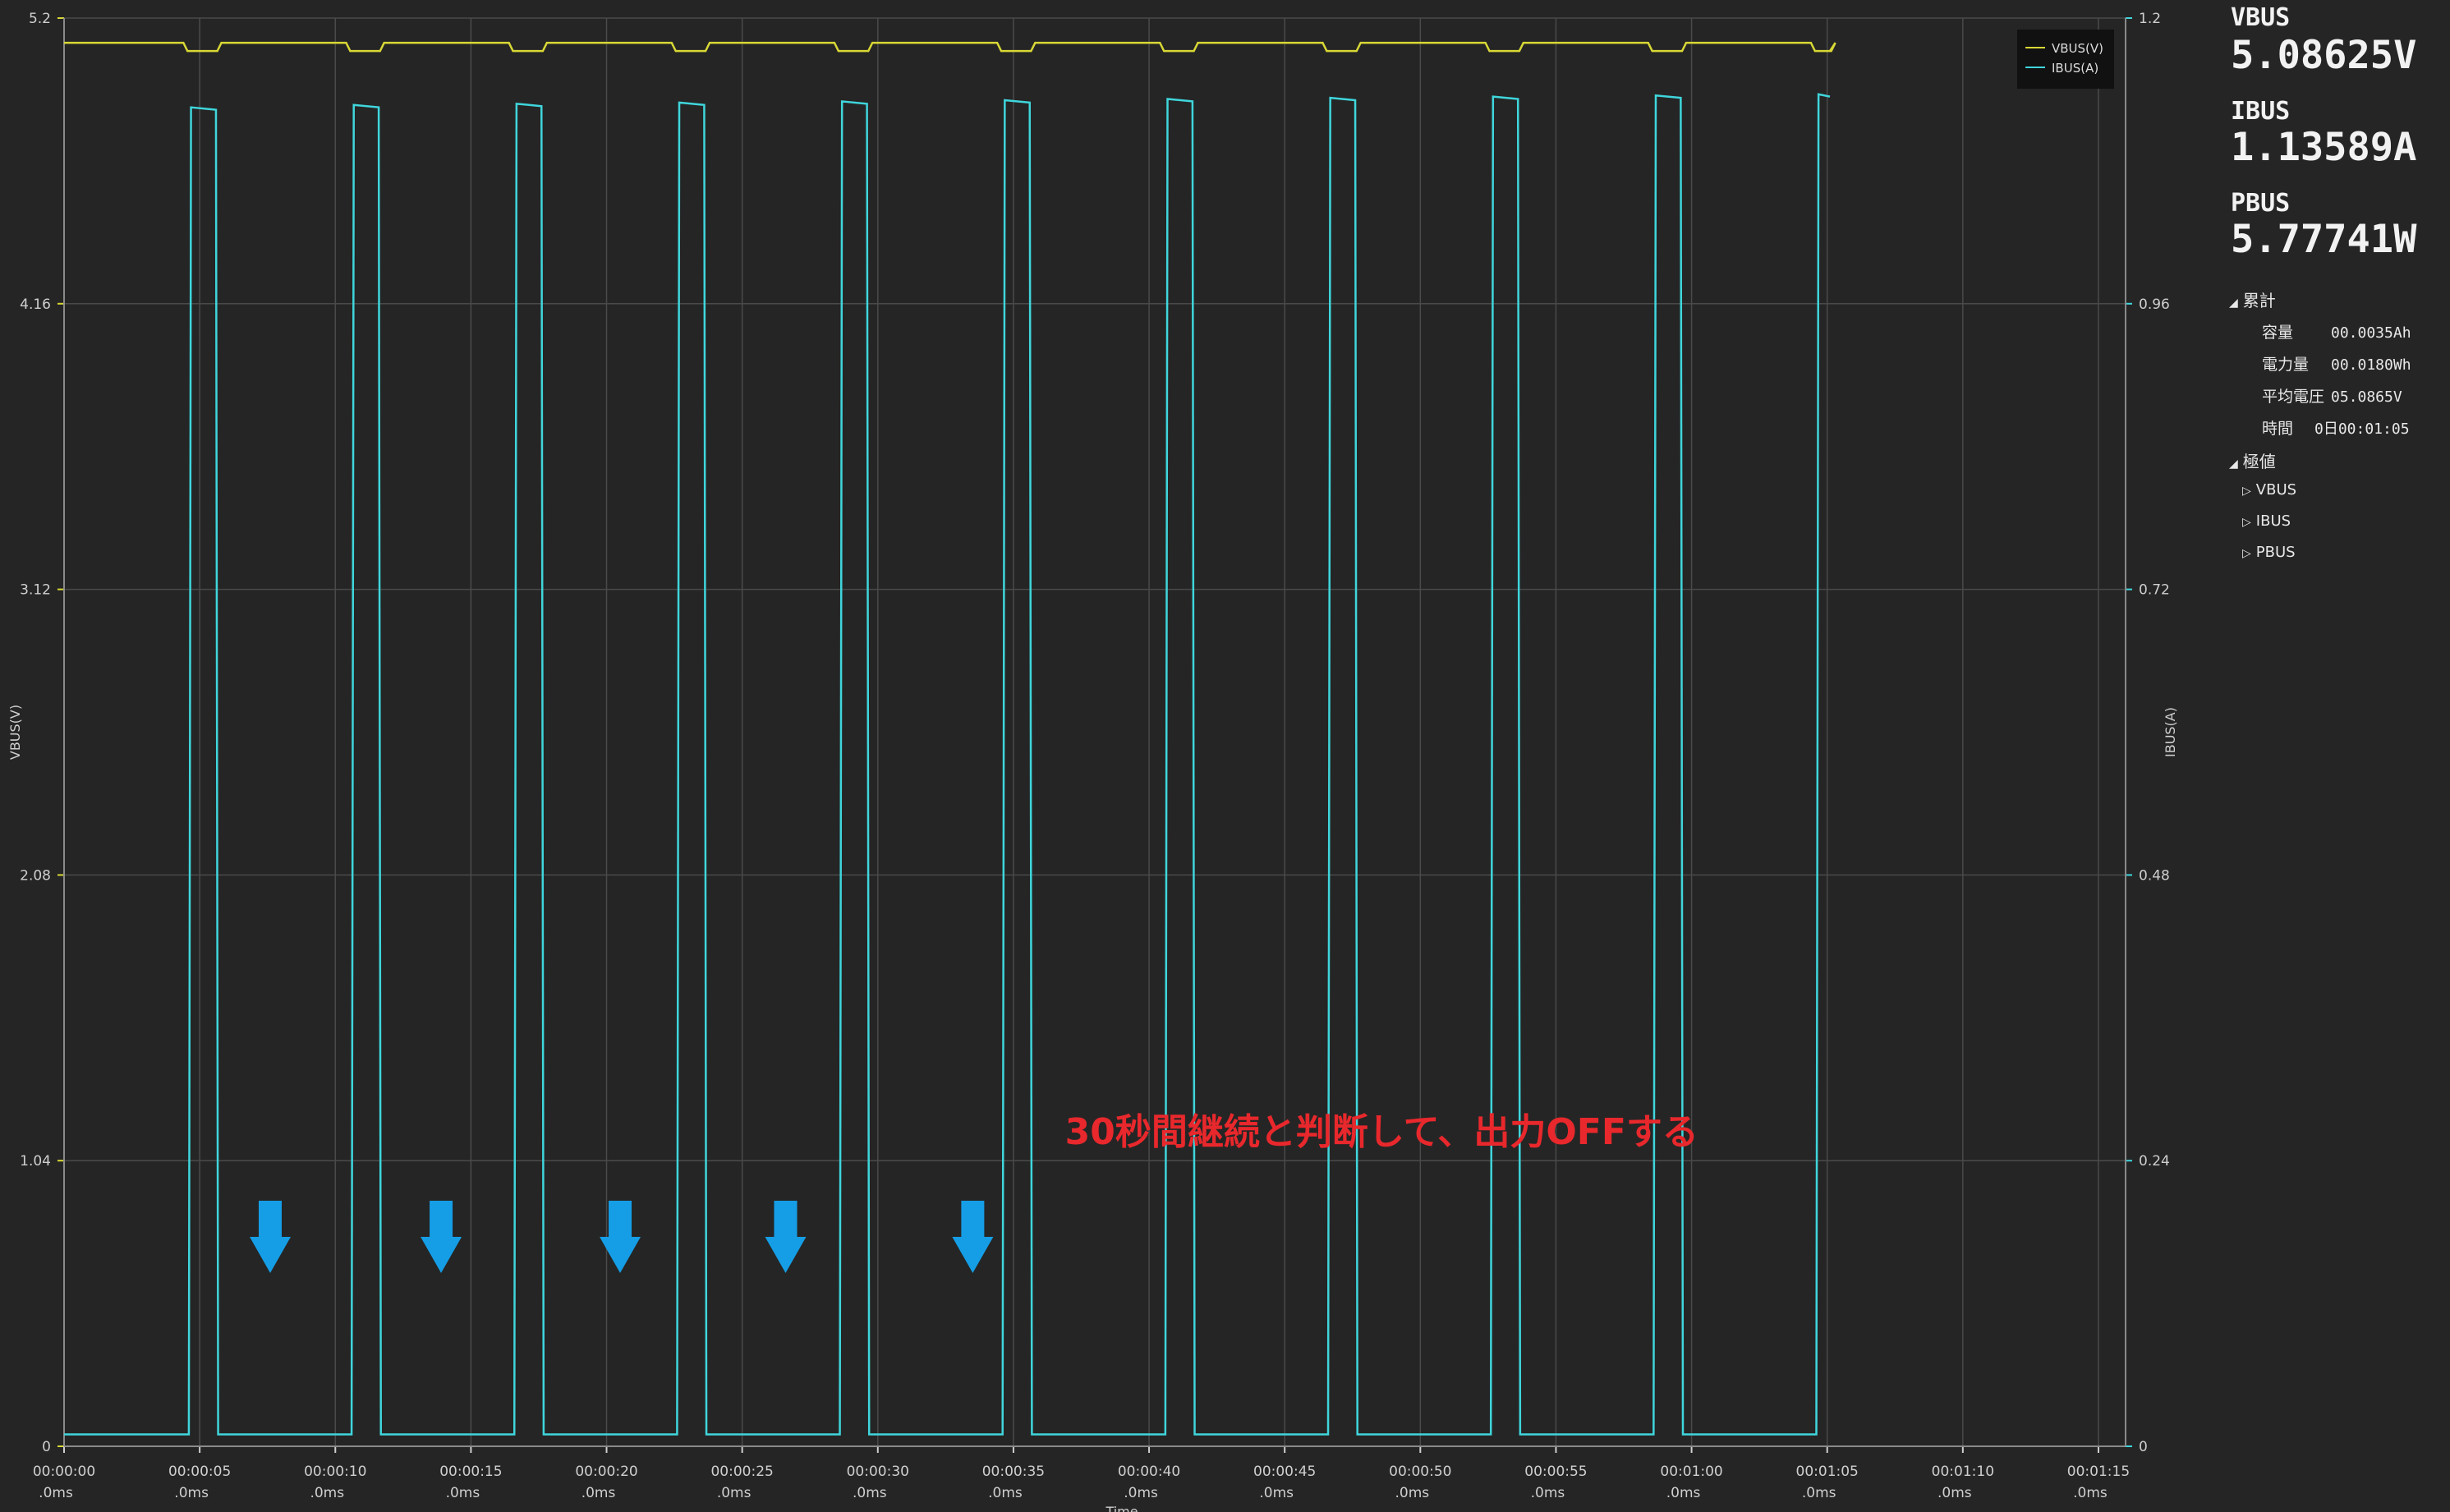 The height and width of the screenshot is (1512, 2450). I want to click on x-tick-label: 00:00:25, so click(741, 1472).